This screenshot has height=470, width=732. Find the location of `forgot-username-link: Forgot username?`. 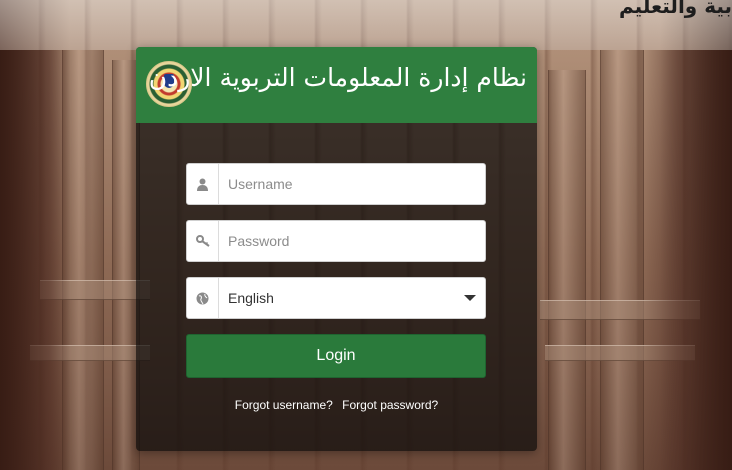

forgot-username-link: Forgot username? is located at coordinates (284, 405).